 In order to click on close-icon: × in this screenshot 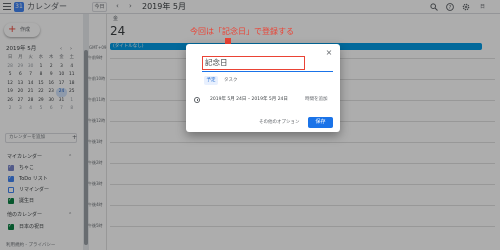, I will do `click(329, 53)`.